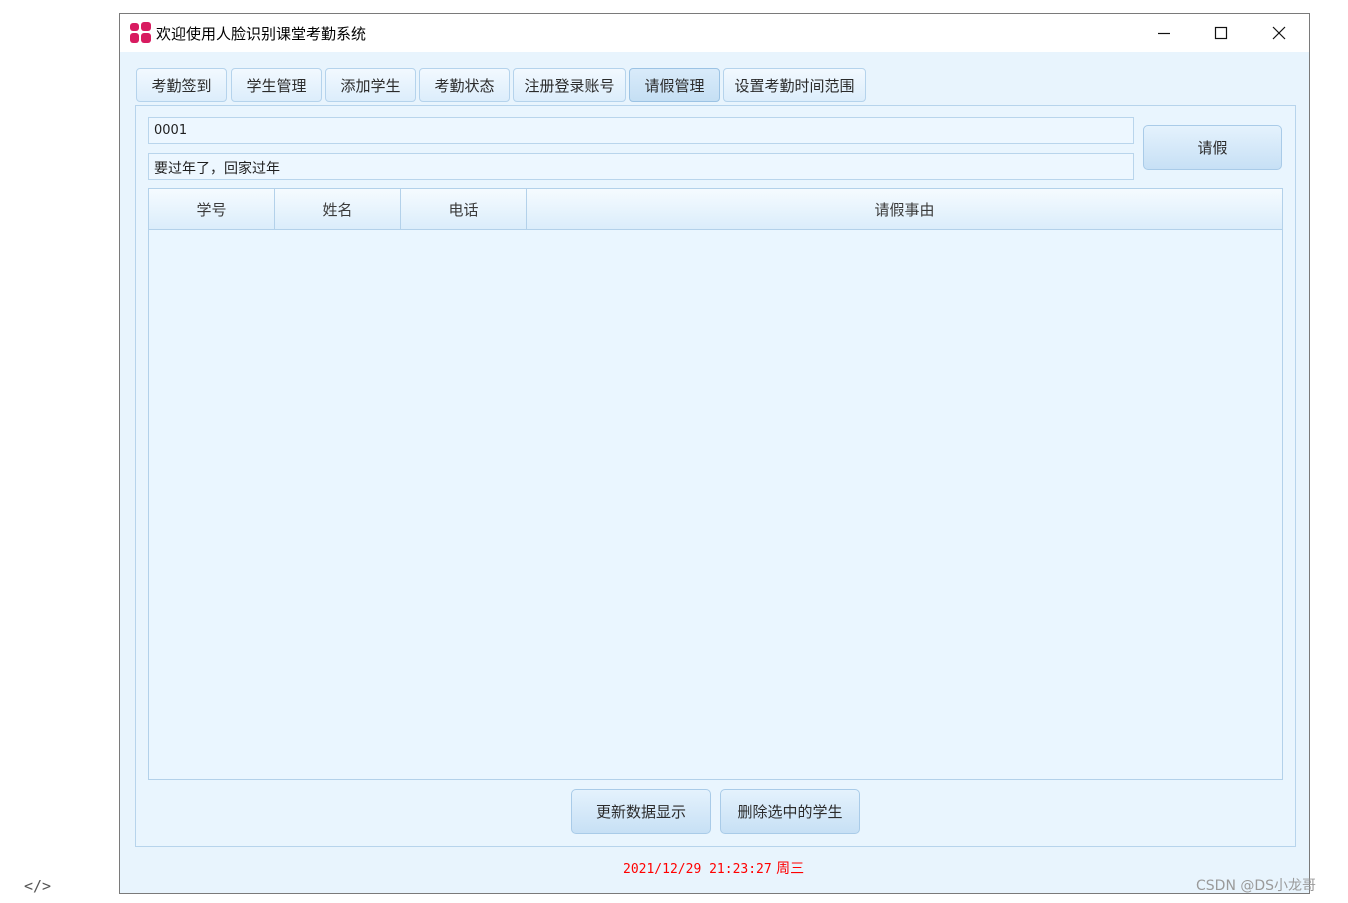 The width and height of the screenshot is (1348, 903). I want to click on datetime-text: 2021/12/29 21:23:27, so click(697, 869).